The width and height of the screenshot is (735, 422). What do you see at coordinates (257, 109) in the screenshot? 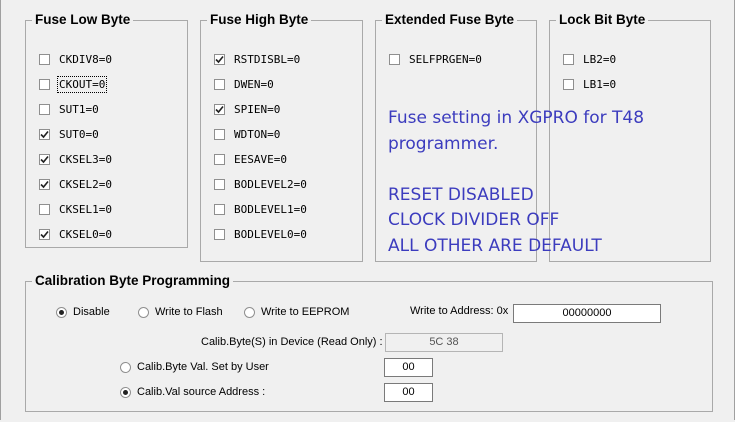
I see `fuse-high-checkbox-label: SPIEN=0` at bounding box center [257, 109].